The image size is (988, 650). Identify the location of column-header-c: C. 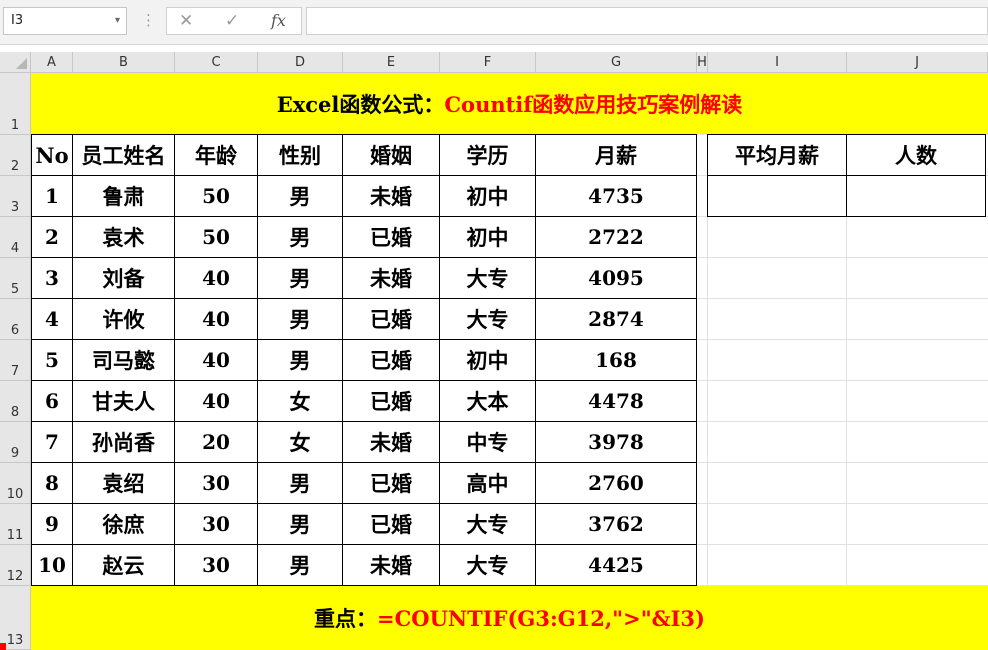
(216, 62).